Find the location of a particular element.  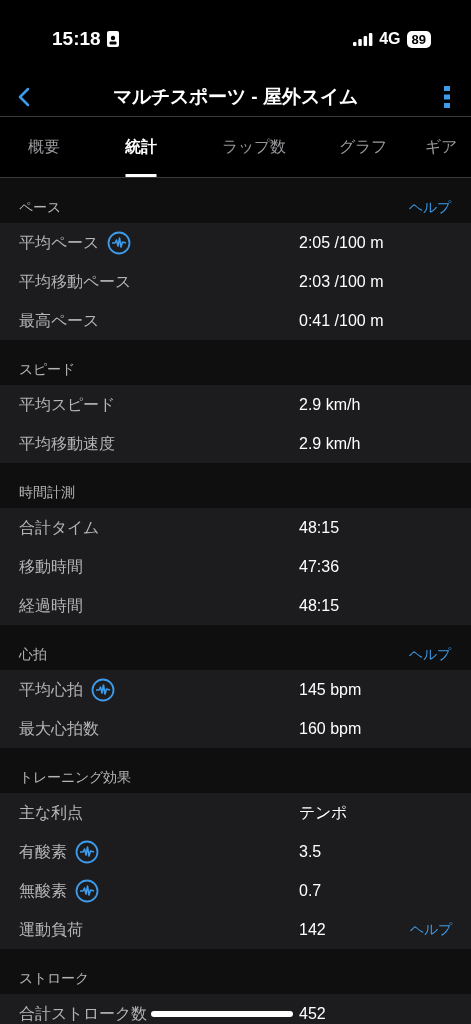

stat-label: 合計ストローク数 is located at coordinates (83, 1013).